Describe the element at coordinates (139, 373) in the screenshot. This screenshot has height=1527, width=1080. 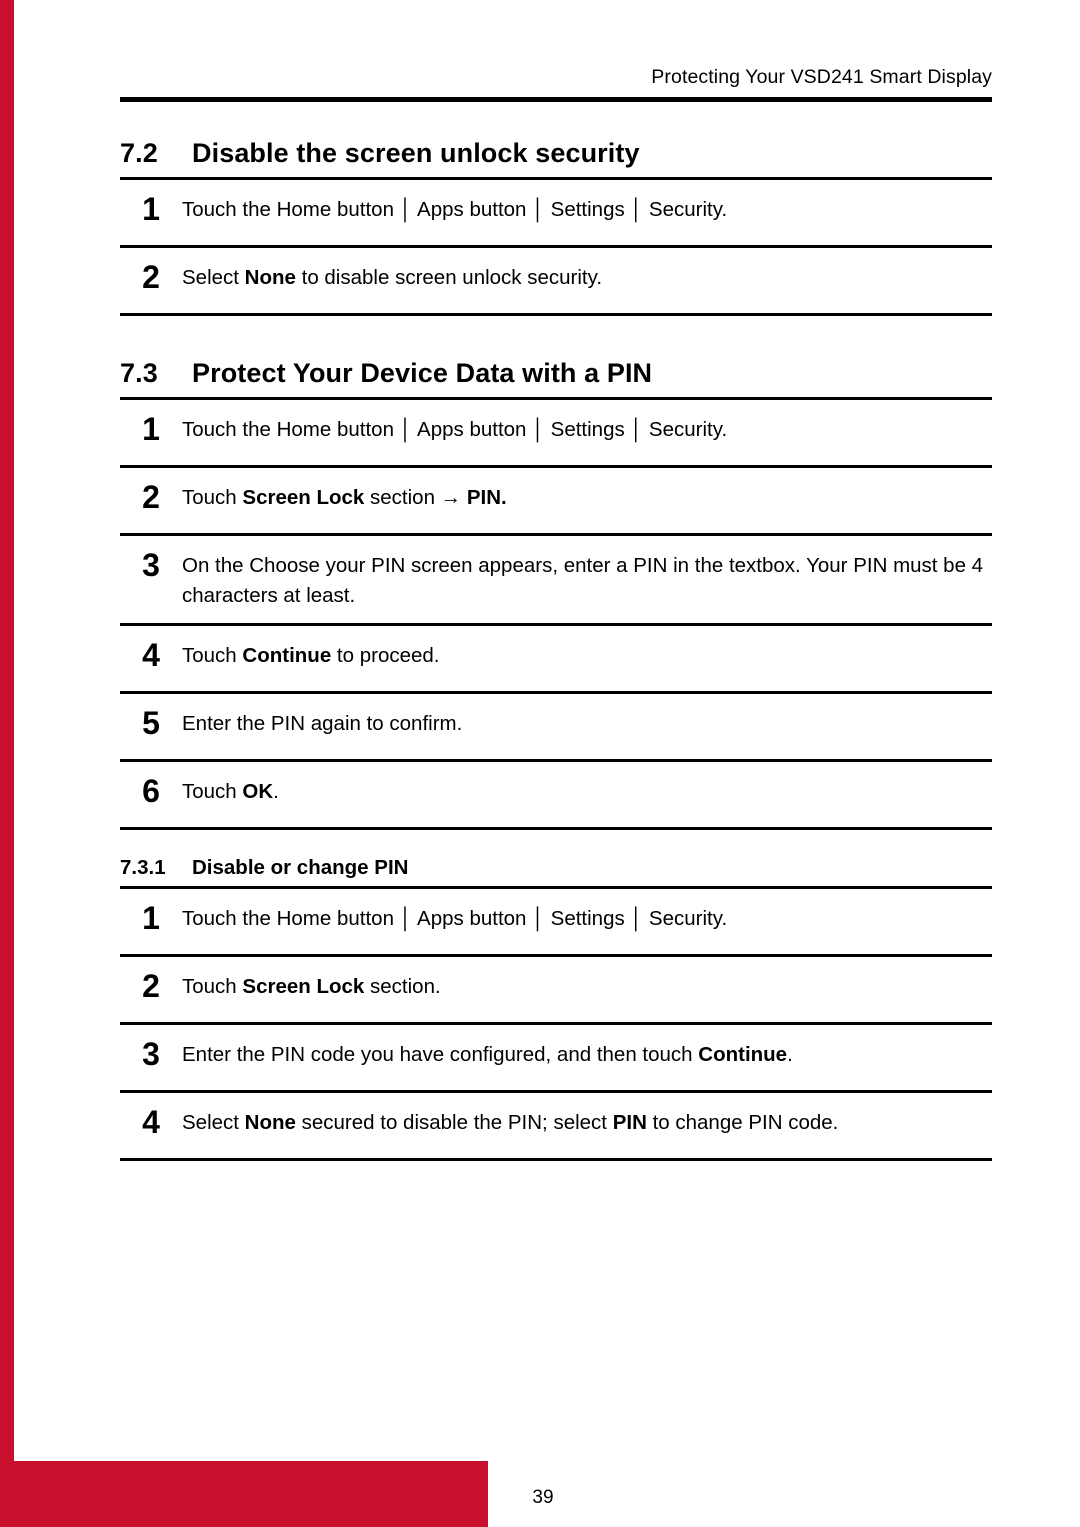
I see `section-number-7-3: 7.3` at that location.